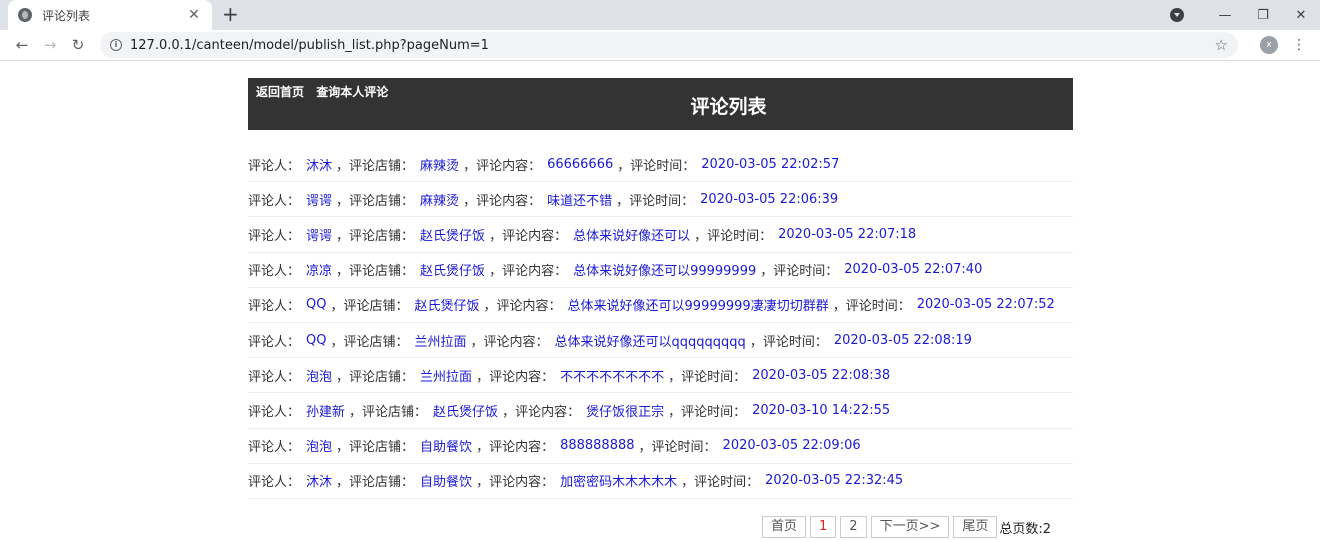 The width and height of the screenshot is (1320, 540). What do you see at coordinates (1299, 45) in the screenshot?
I see `kebab-menu-icon: ⋮` at bounding box center [1299, 45].